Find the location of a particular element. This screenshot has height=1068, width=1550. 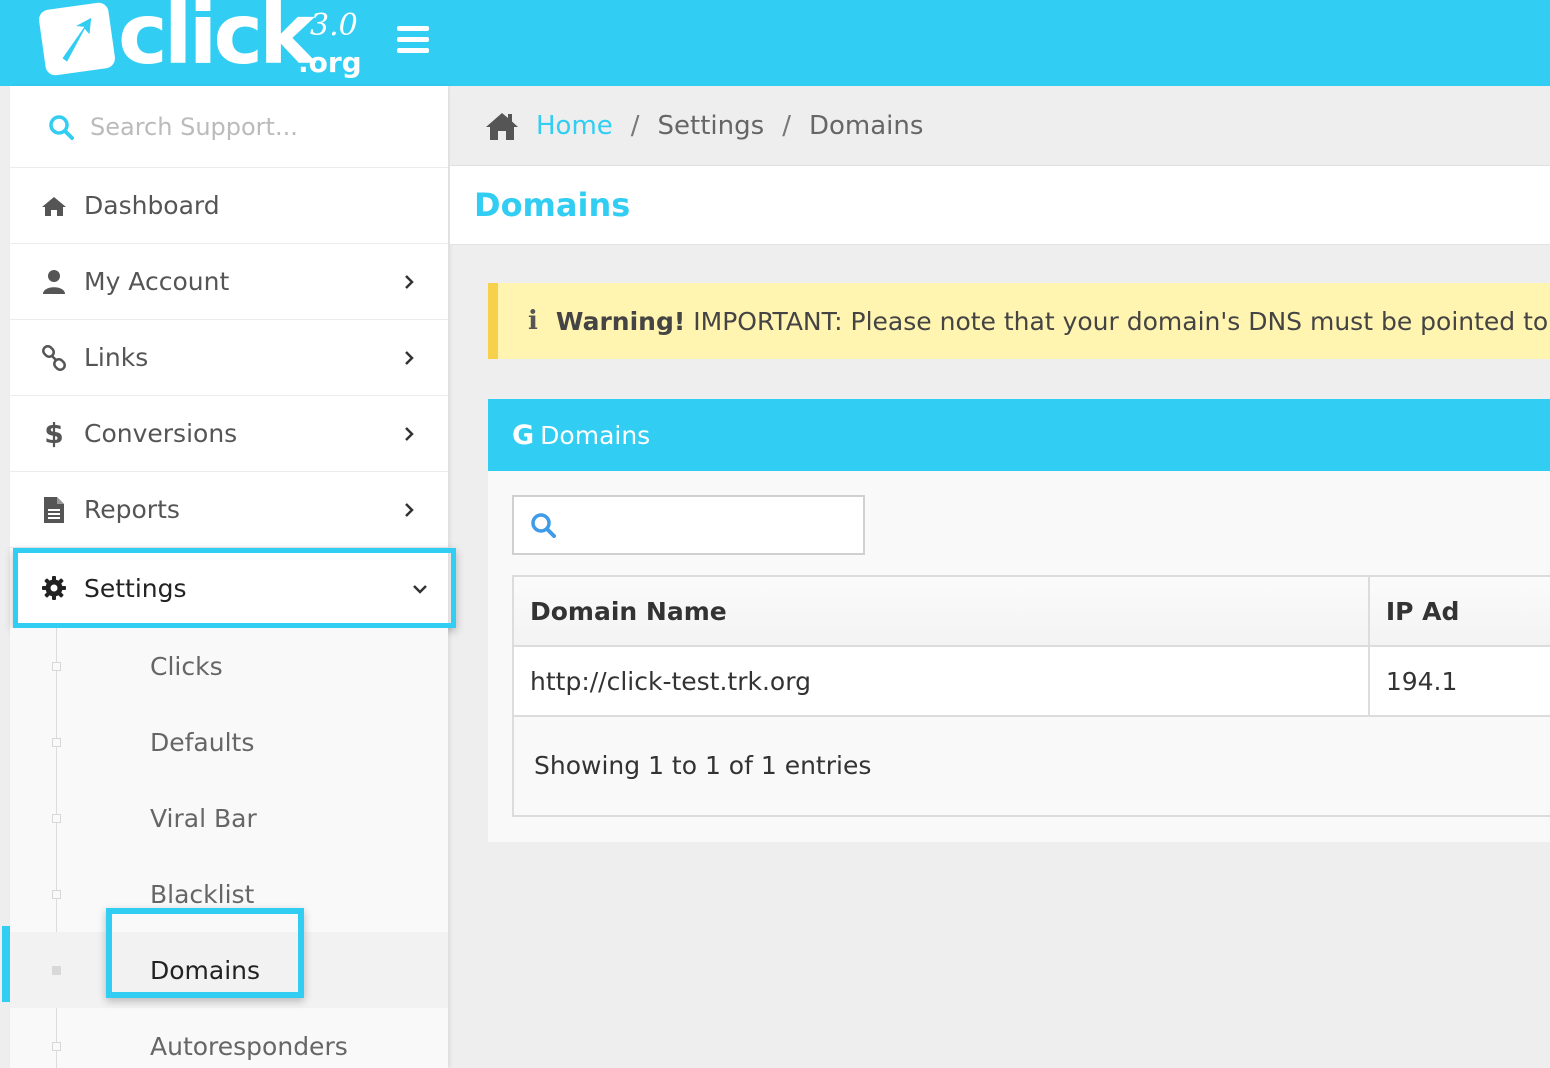

sidebar-item-conversions: $ Conversions is located at coordinates (229, 434).